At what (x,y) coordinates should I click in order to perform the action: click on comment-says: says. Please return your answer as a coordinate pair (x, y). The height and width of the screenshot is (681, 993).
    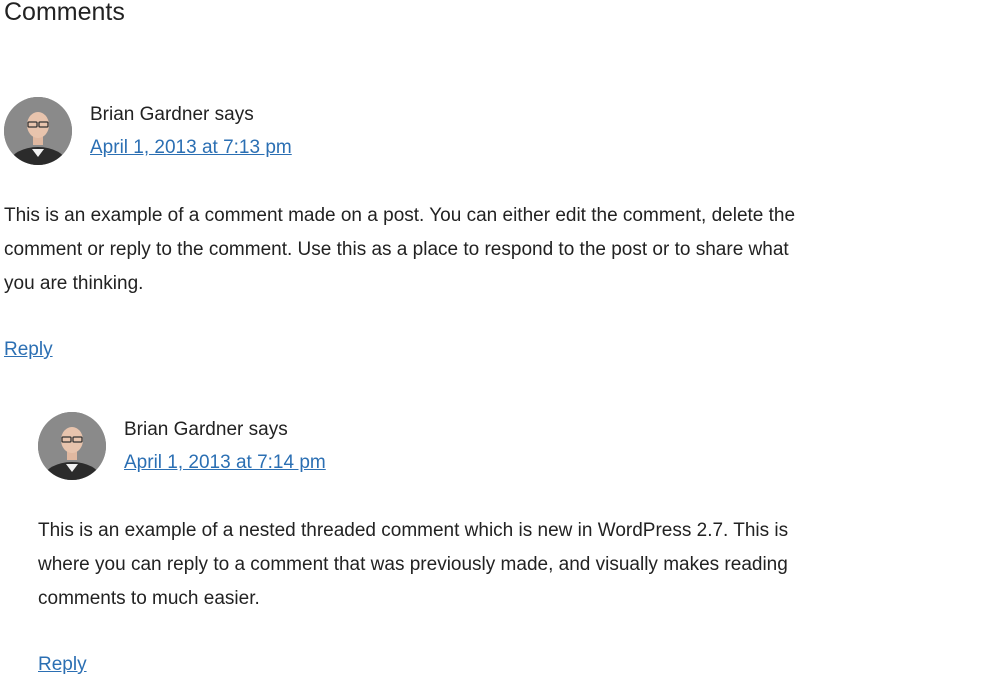
    Looking at the image, I should click on (268, 429).